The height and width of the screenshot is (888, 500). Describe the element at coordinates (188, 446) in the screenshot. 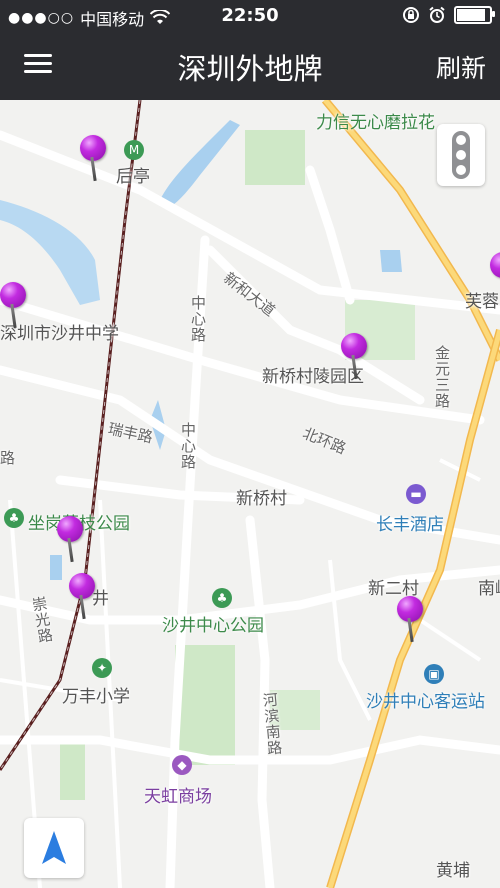

I see `map-label-zhongxin-road-2: 中心路` at that location.